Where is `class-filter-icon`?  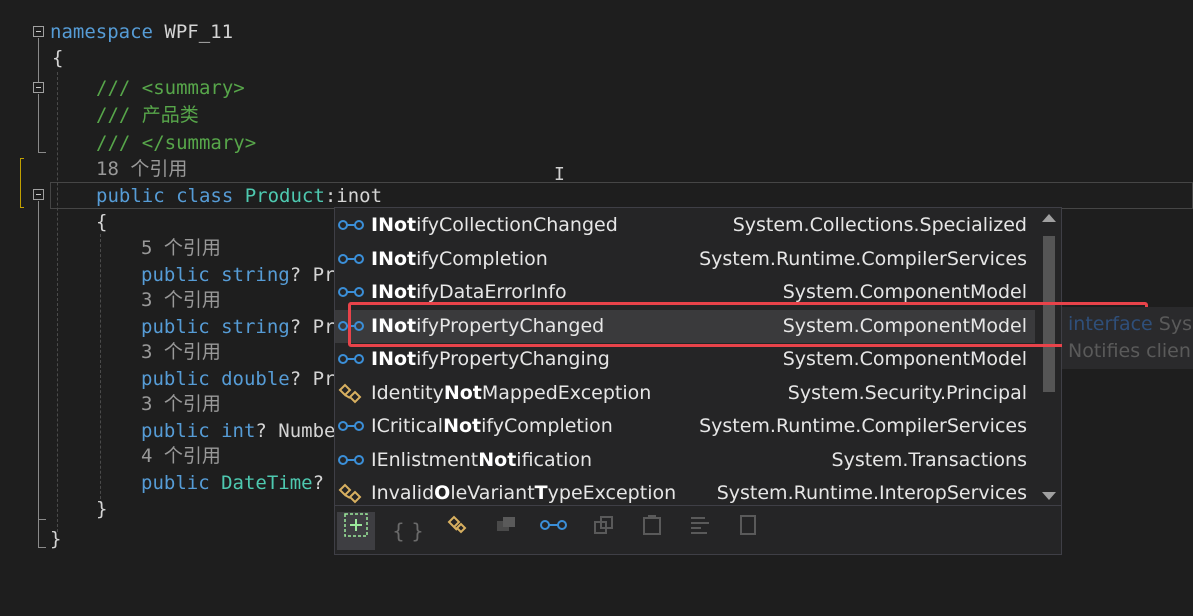 class-filter-icon is located at coordinates (458, 531).